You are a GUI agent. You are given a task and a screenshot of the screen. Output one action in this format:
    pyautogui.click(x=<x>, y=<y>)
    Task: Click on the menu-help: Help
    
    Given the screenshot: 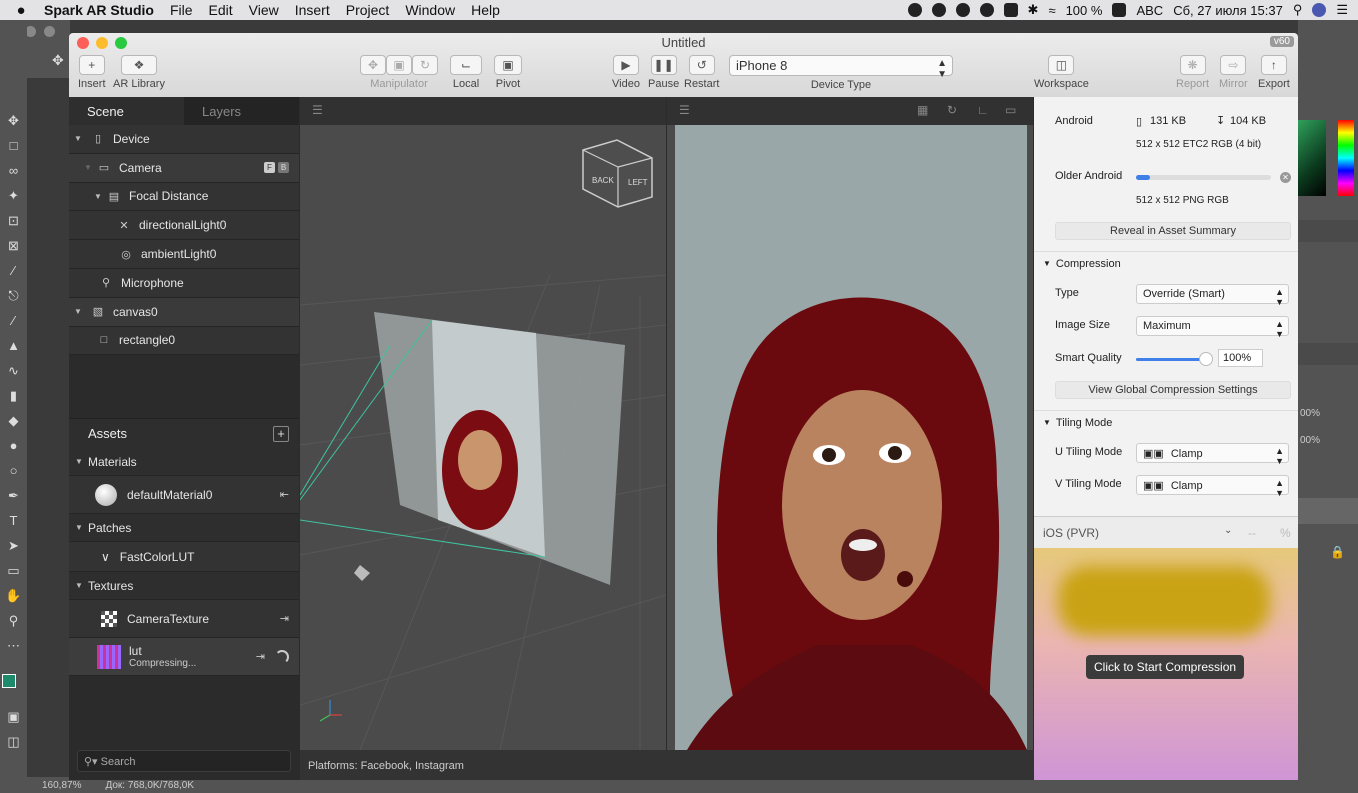 What is the action you would take?
    pyautogui.click(x=485, y=10)
    